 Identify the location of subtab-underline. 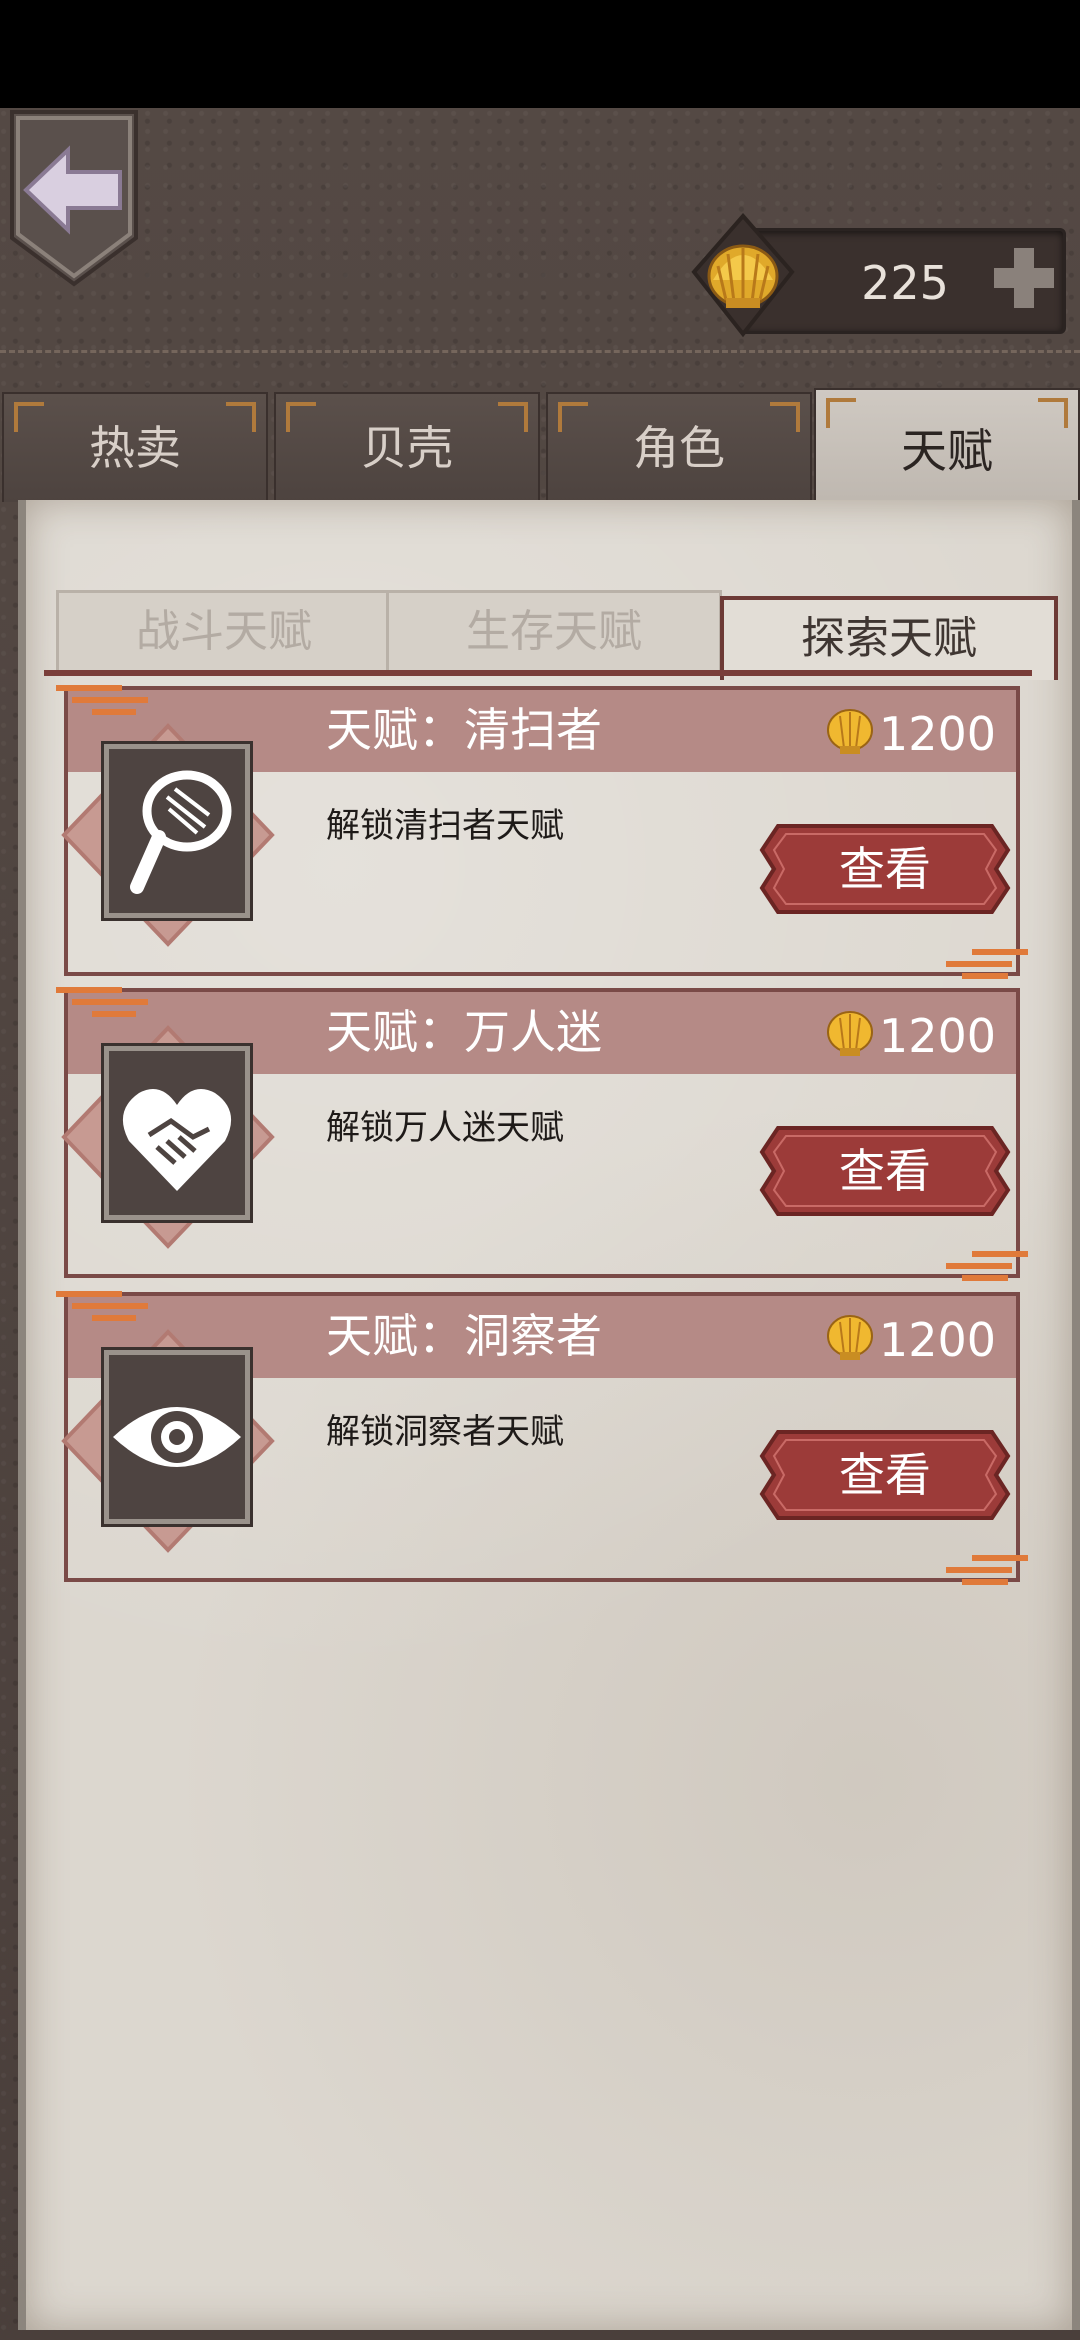
(538, 673).